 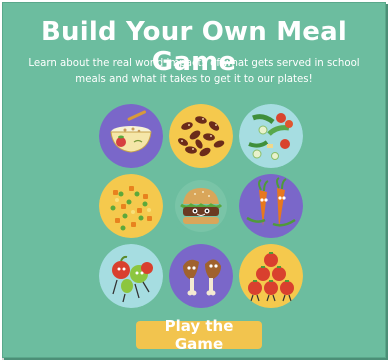 I want to click on yogurt-bowl-icon, so click(x=131, y=136).